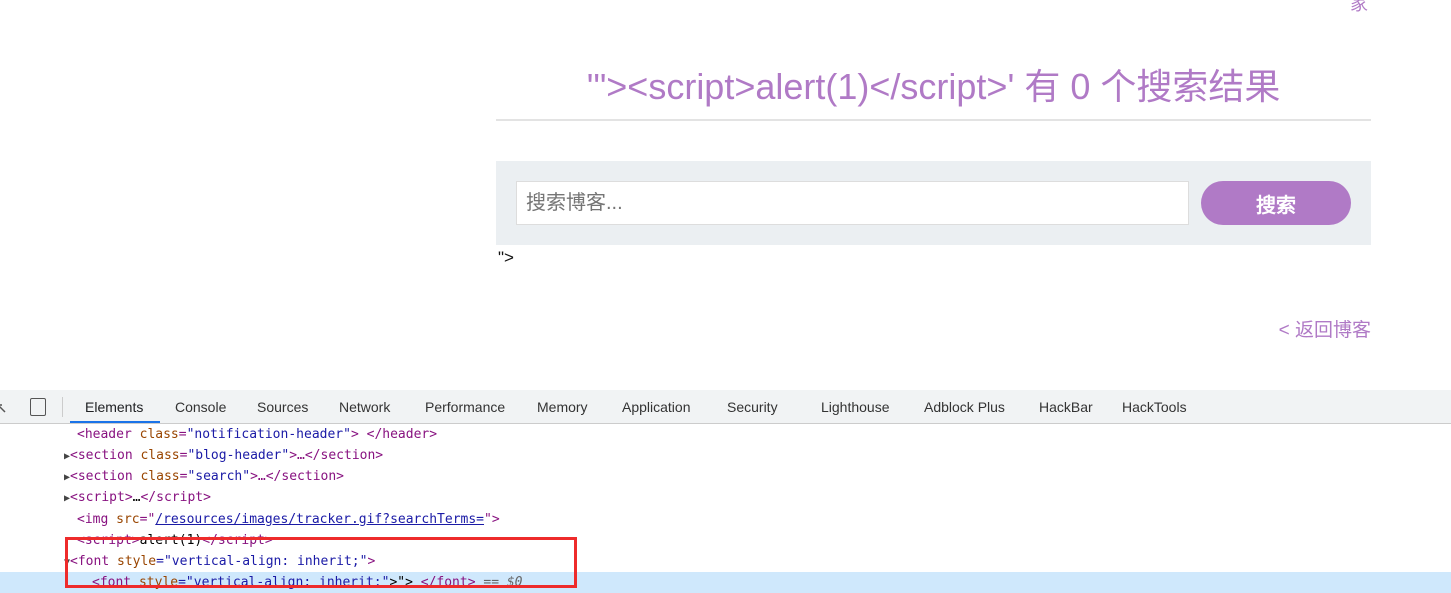  Describe the element at coordinates (1276, 203) in the screenshot. I see `search-button: 搜索` at that location.